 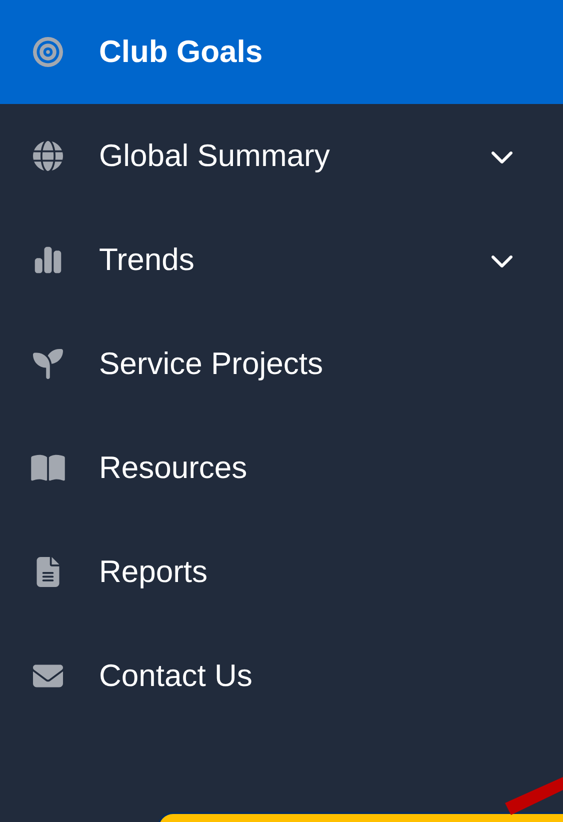 I want to click on sidebar-label: Reports, so click(x=153, y=571).